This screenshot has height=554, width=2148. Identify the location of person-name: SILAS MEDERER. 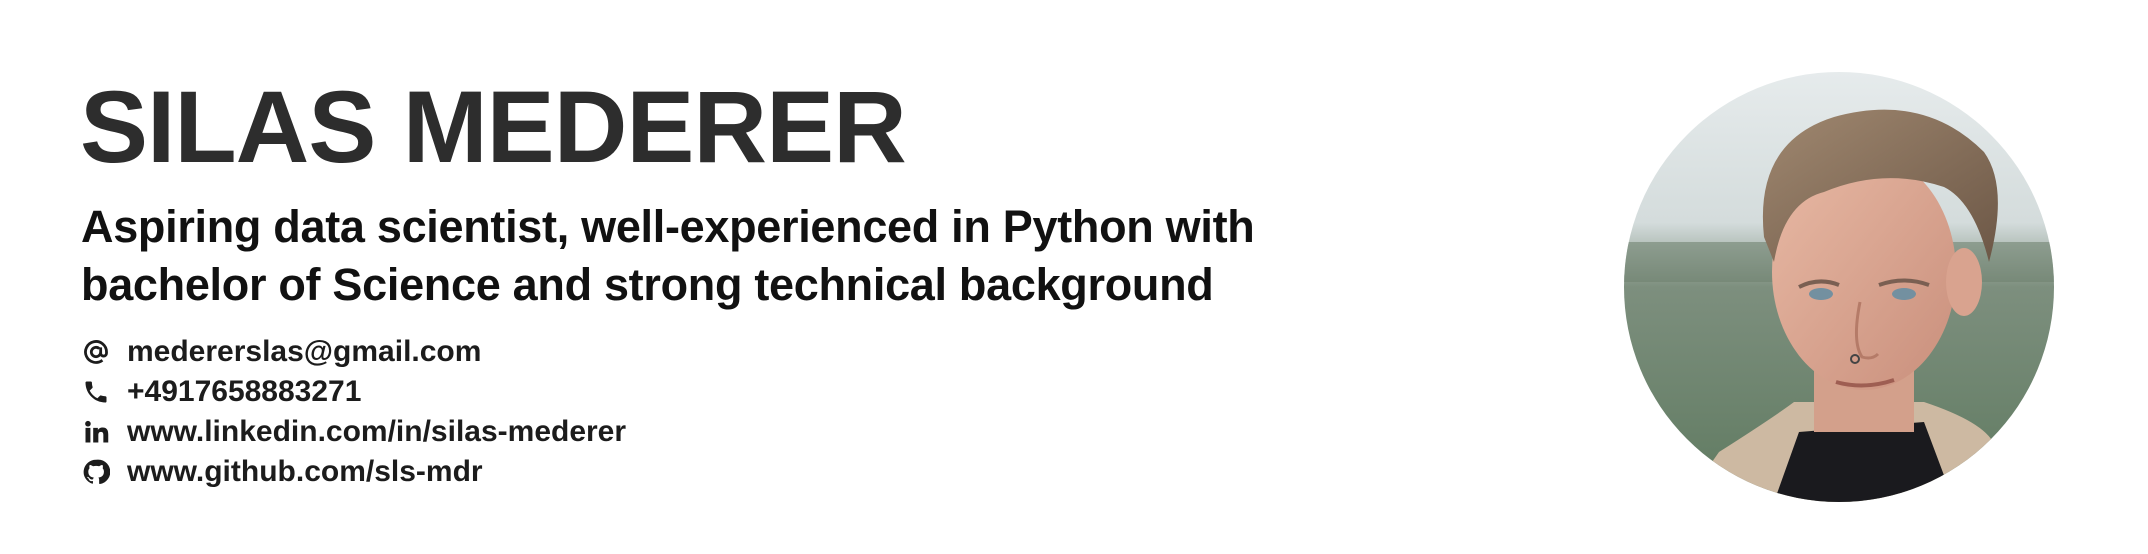
(493, 127).